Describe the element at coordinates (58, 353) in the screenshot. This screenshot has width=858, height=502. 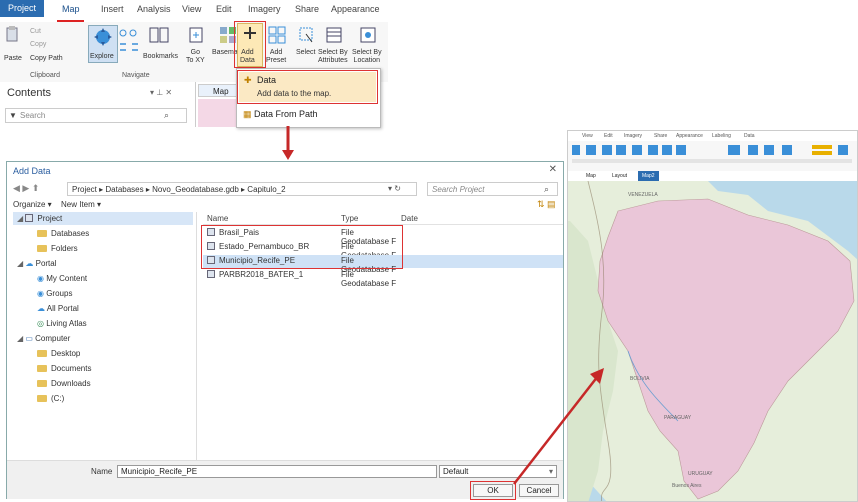
I see `nav-item-desktop: Desktop` at that location.